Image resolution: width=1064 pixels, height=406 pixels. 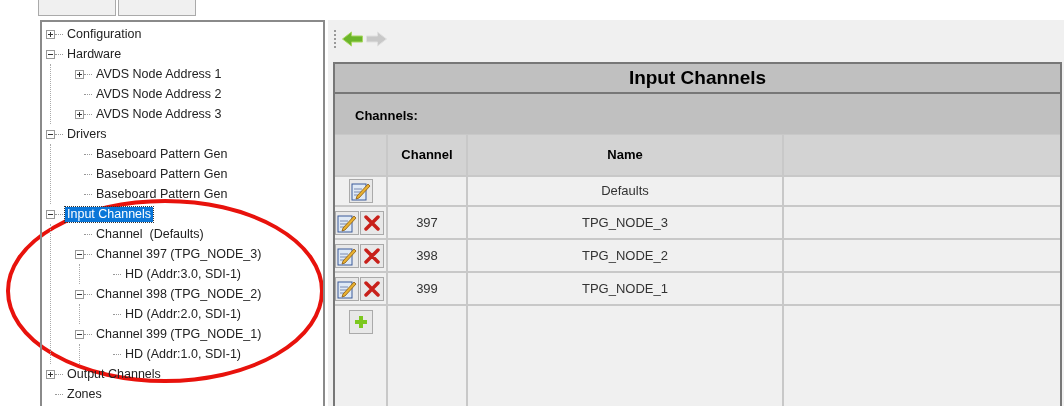 I want to click on name-cell: Defaults, so click(x=625, y=191).